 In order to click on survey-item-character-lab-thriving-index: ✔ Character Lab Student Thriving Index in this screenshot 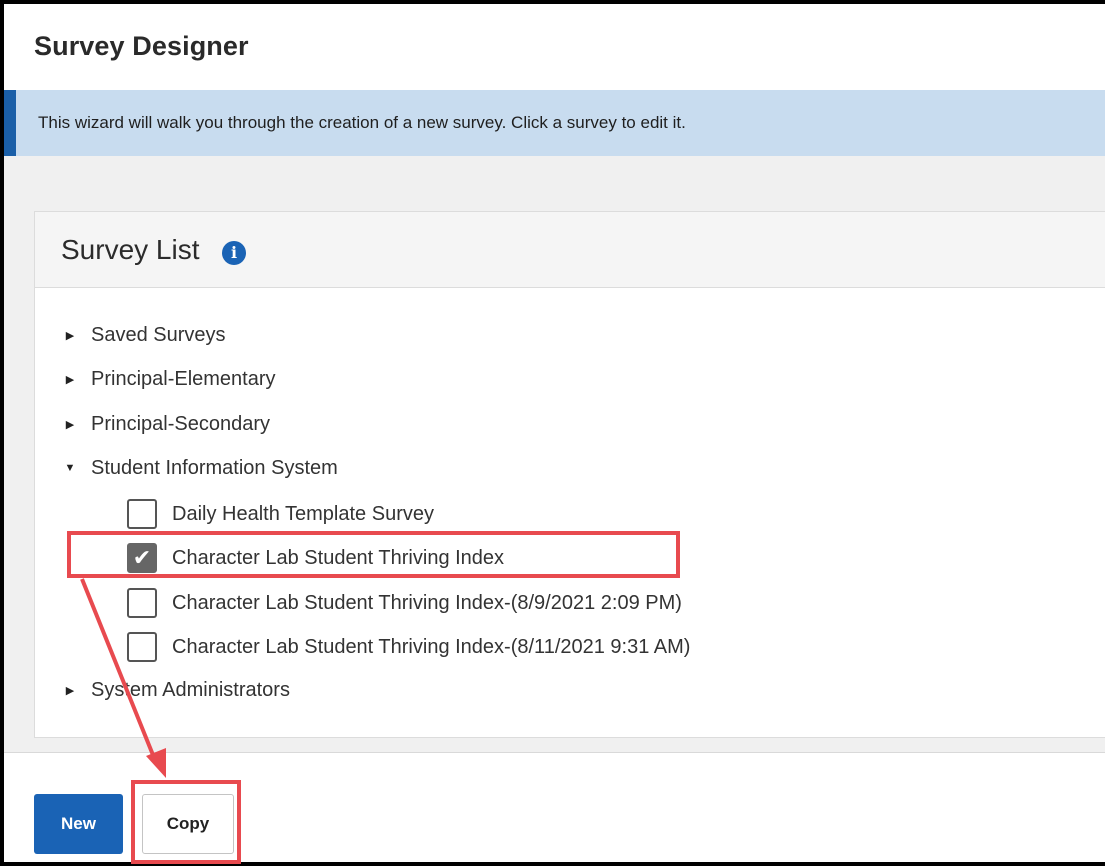, I will do `click(315, 558)`.